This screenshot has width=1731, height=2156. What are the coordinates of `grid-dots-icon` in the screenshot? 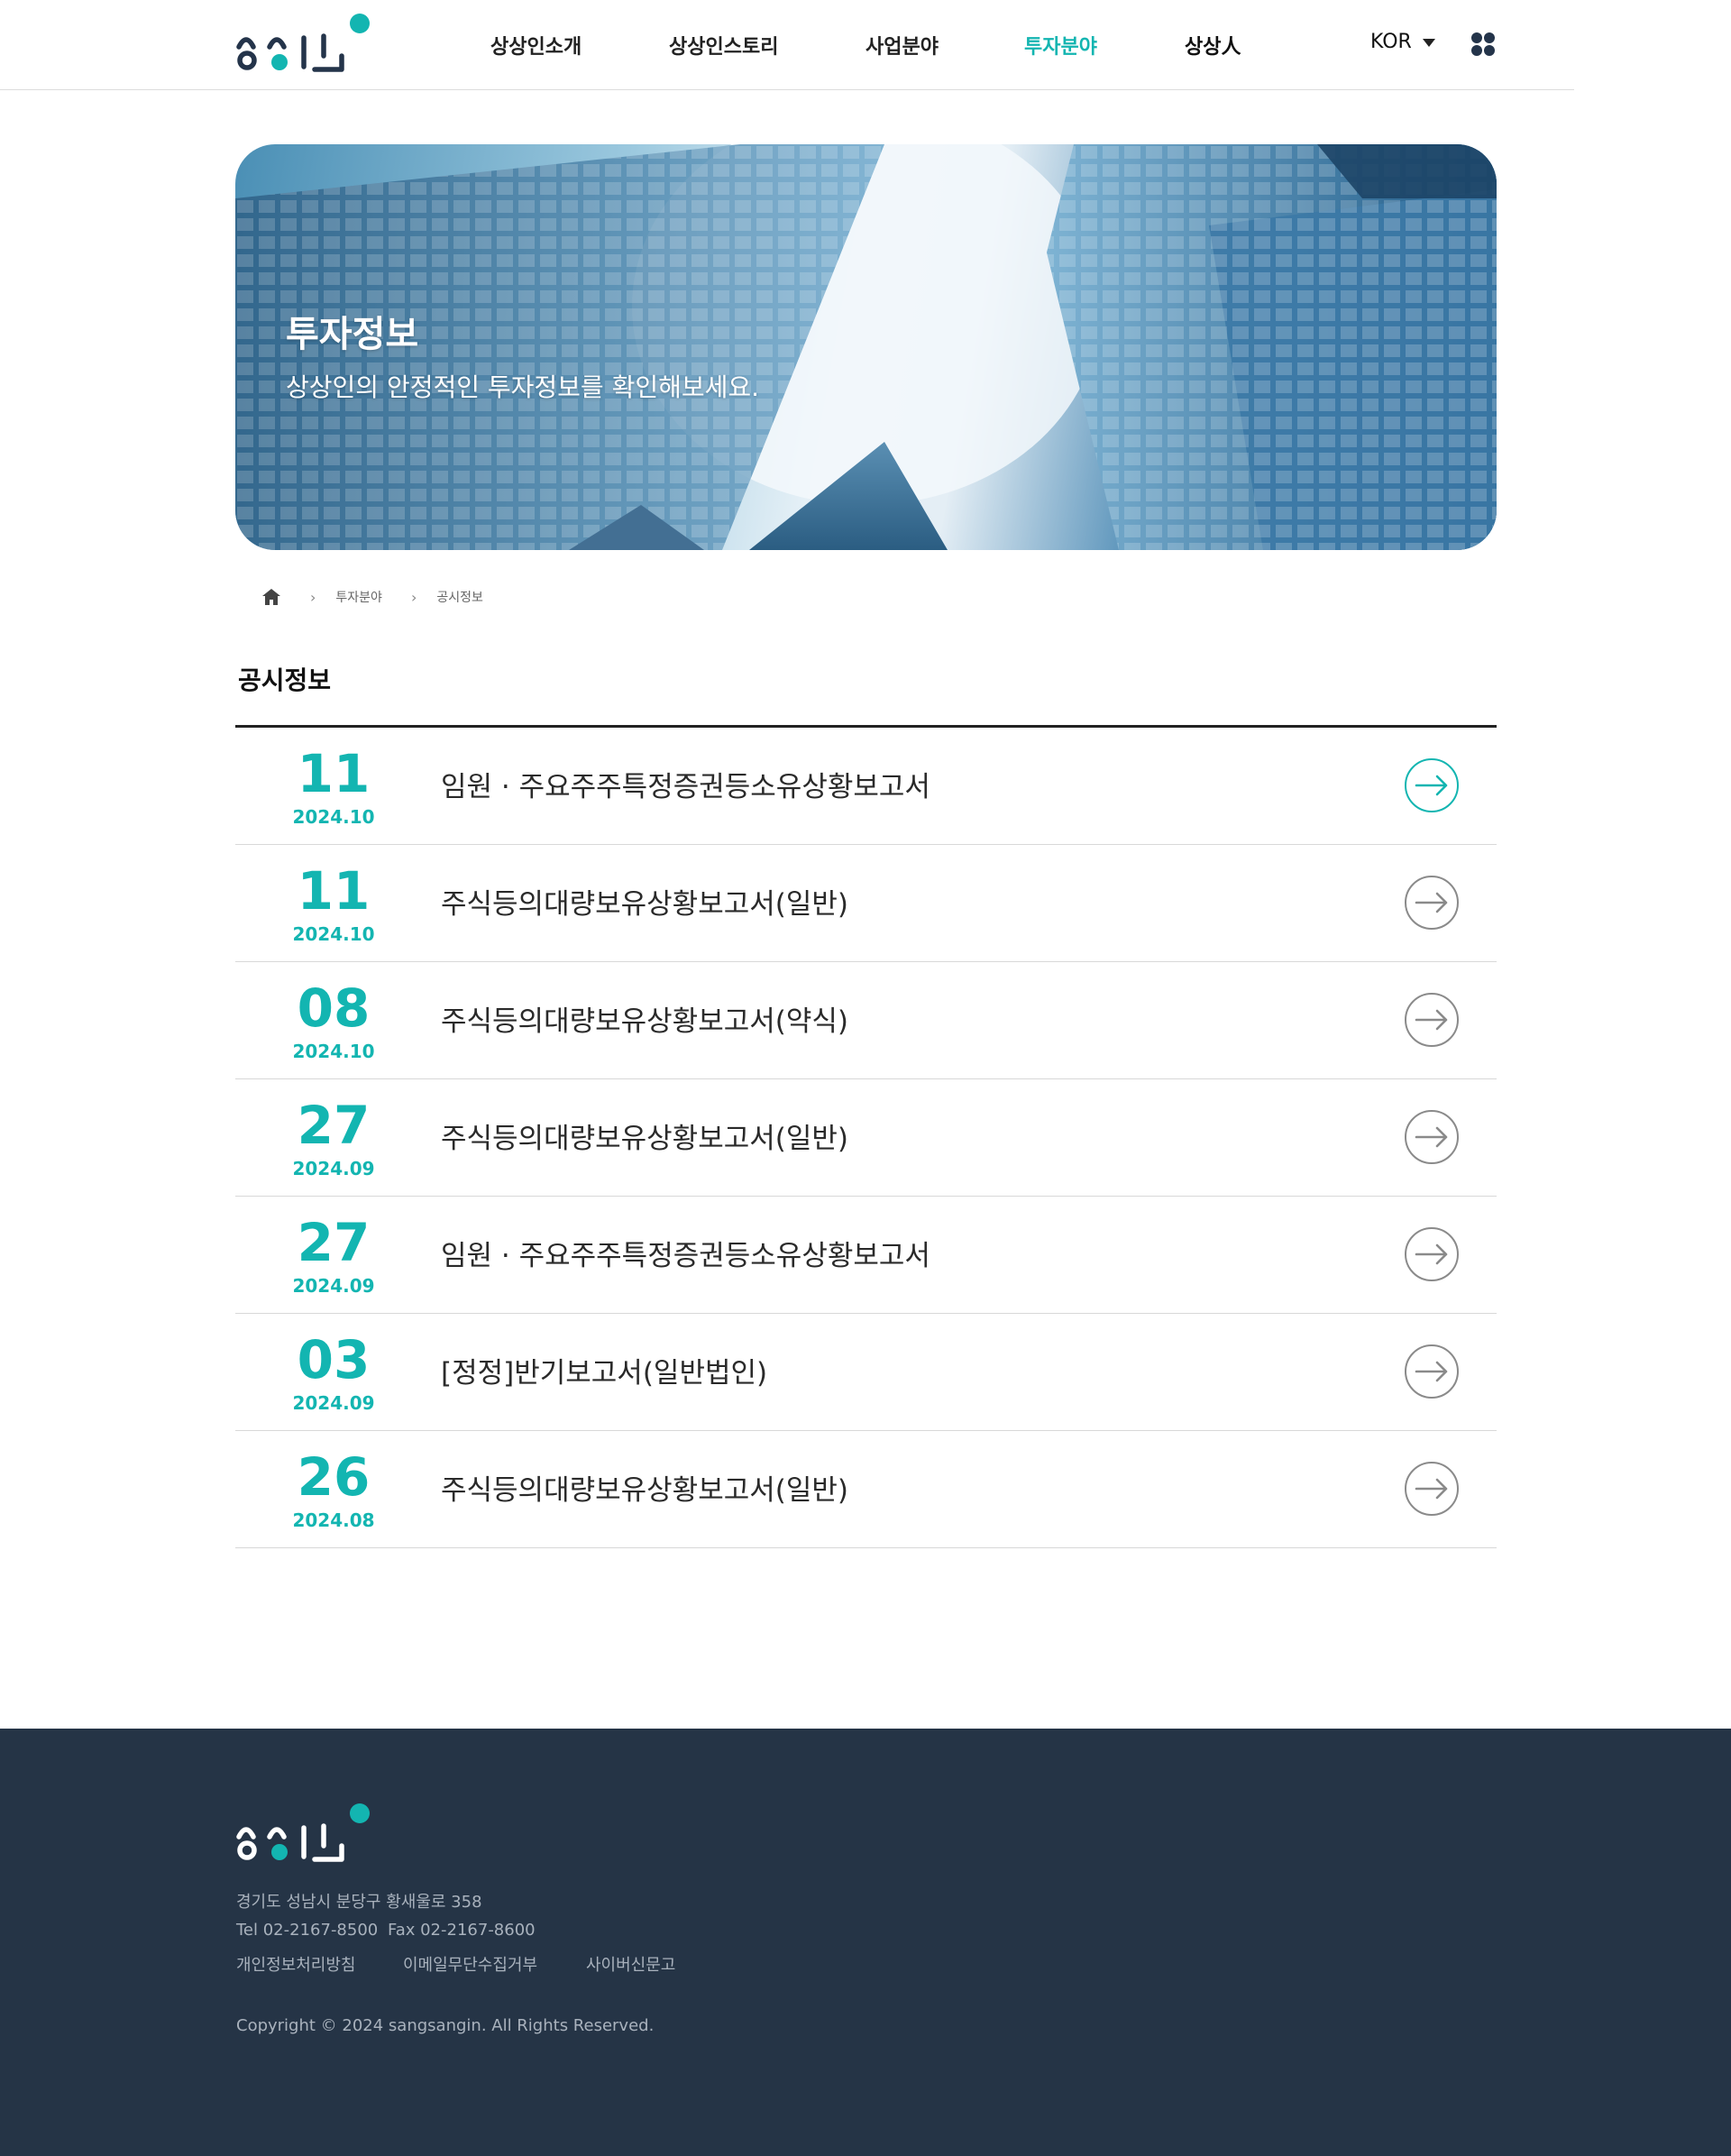 It's located at (1484, 44).